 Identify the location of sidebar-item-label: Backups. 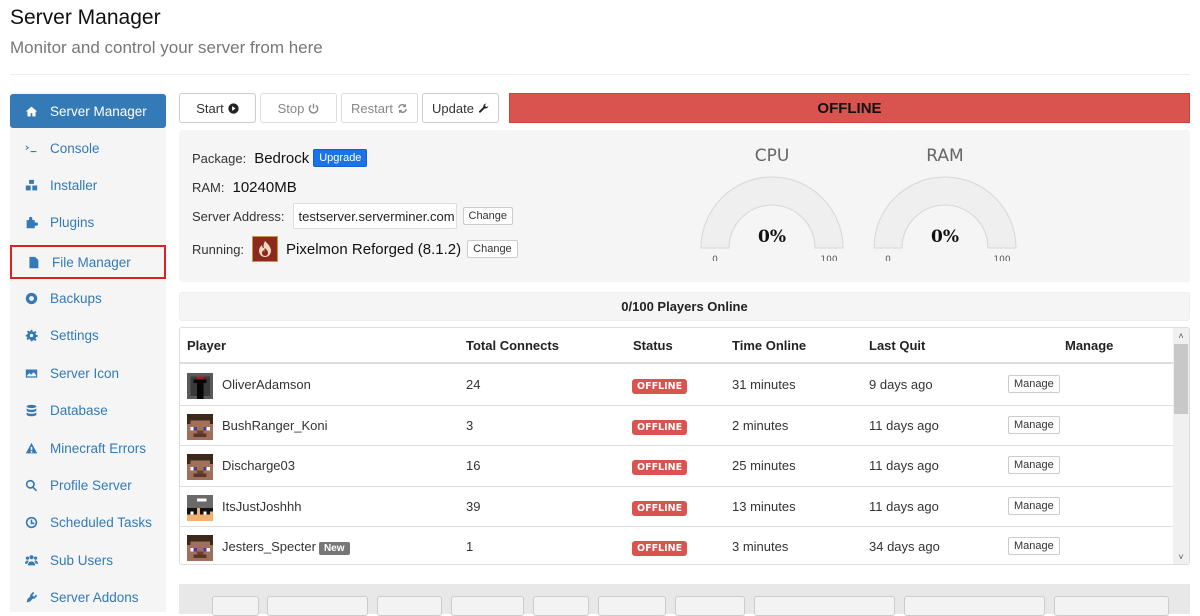
(76, 298).